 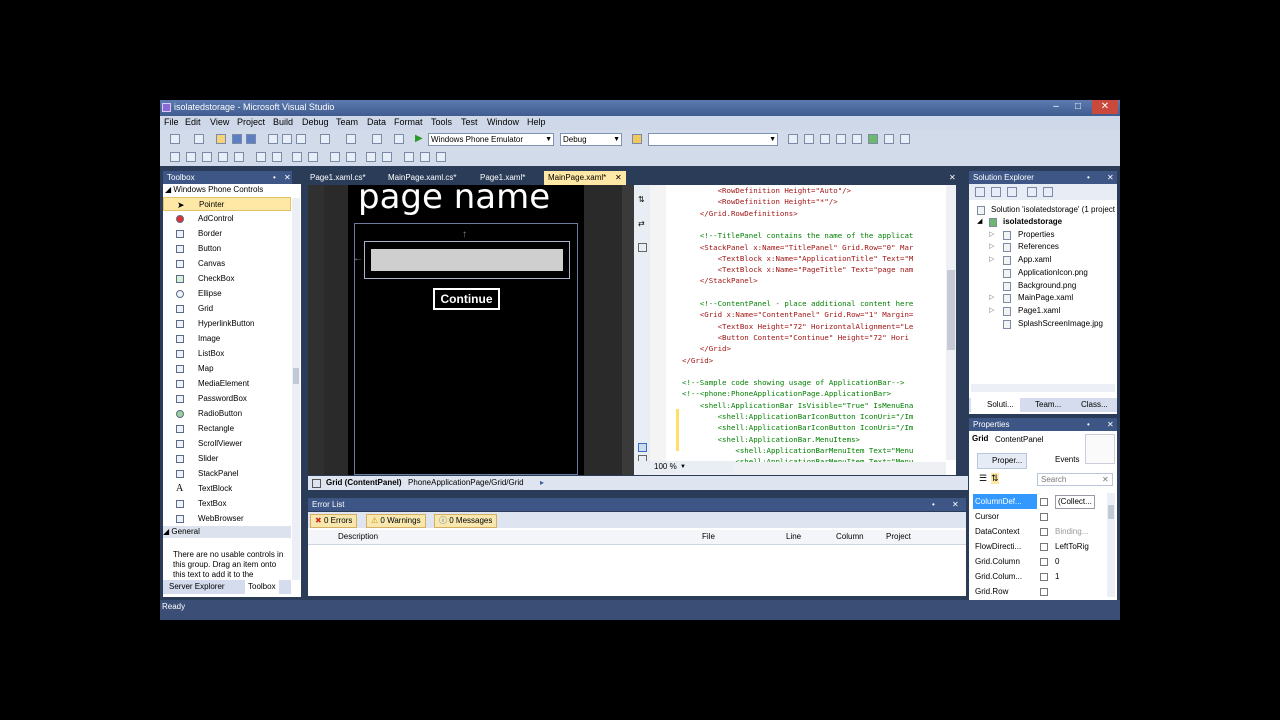 What do you see at coordinates (376, 122) in the screenshot?
I see `menu-data: Data` at bounding box center [376, 122].